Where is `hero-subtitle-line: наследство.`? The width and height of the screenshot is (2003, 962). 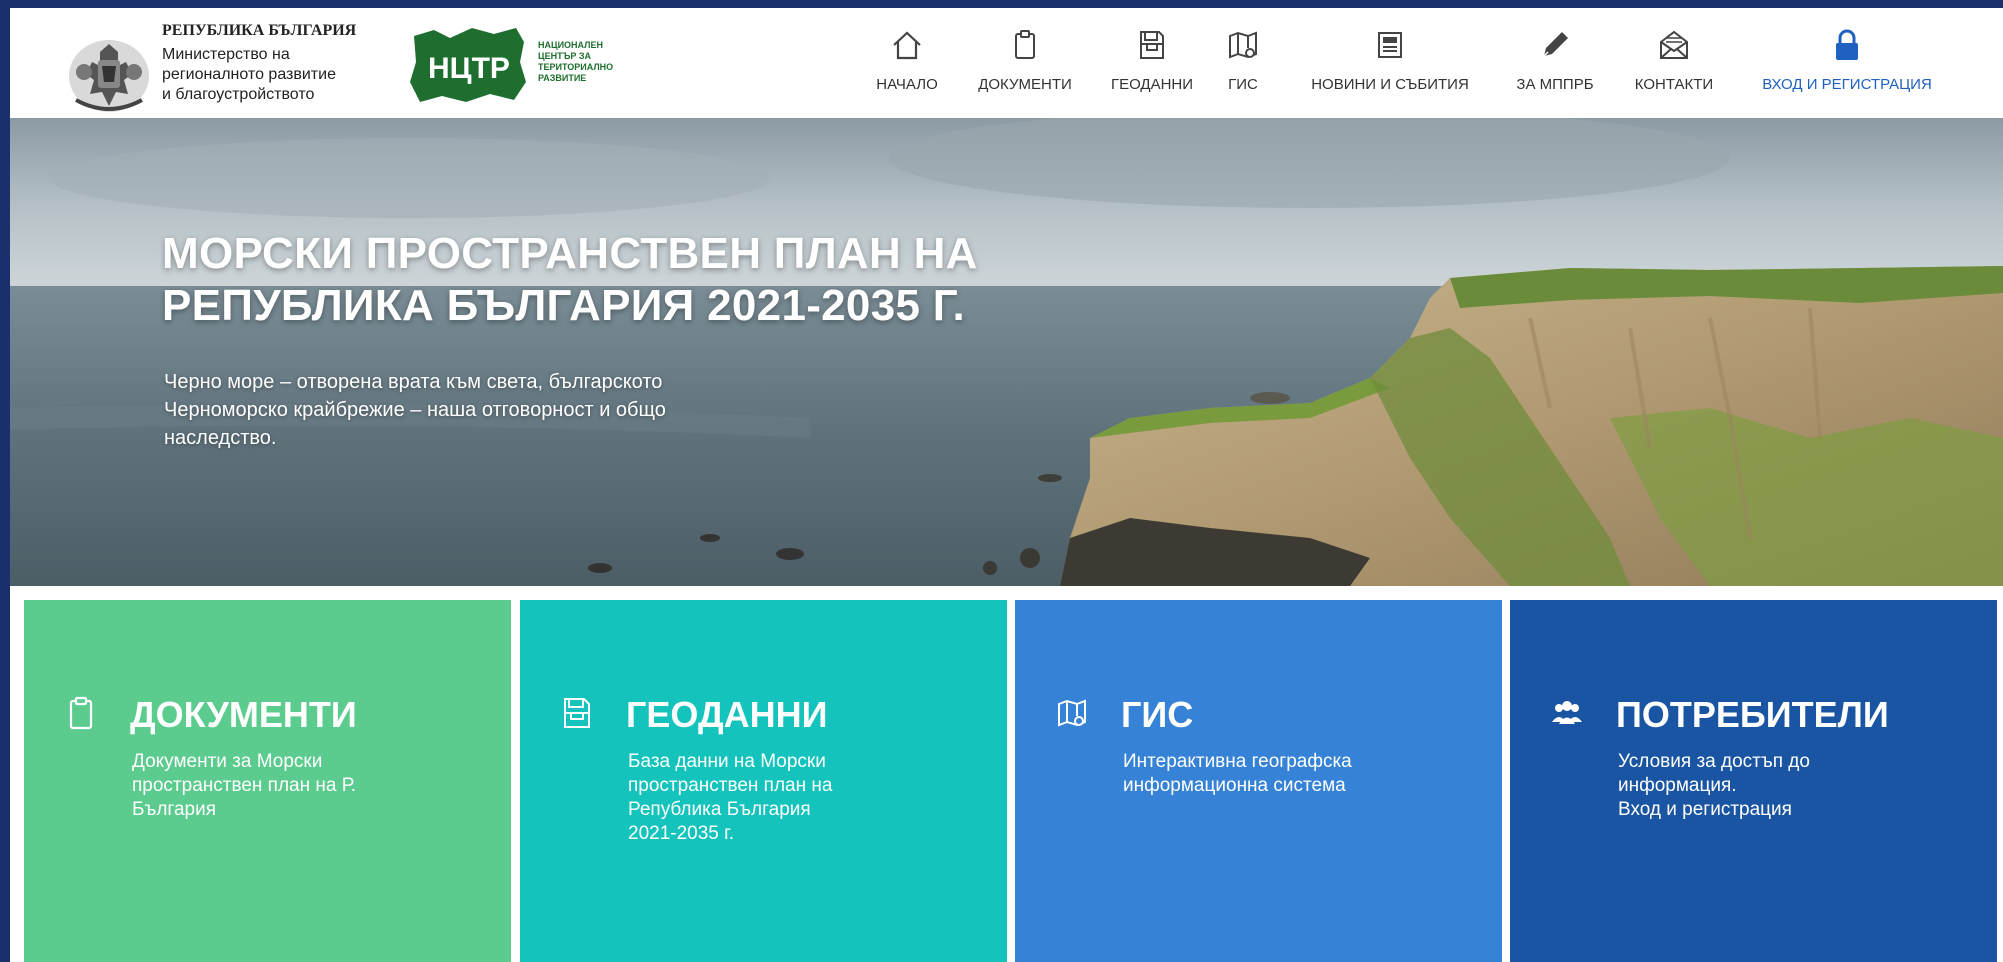 hero-subtitle-line: наследство. is located at coordinates (220, 438).